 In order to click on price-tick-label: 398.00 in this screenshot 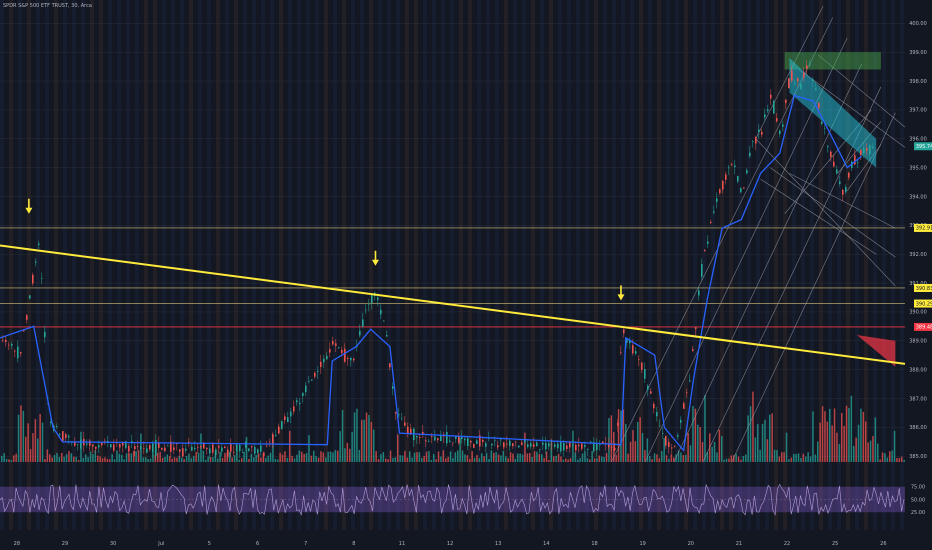, I will do `click(918, 82)`.